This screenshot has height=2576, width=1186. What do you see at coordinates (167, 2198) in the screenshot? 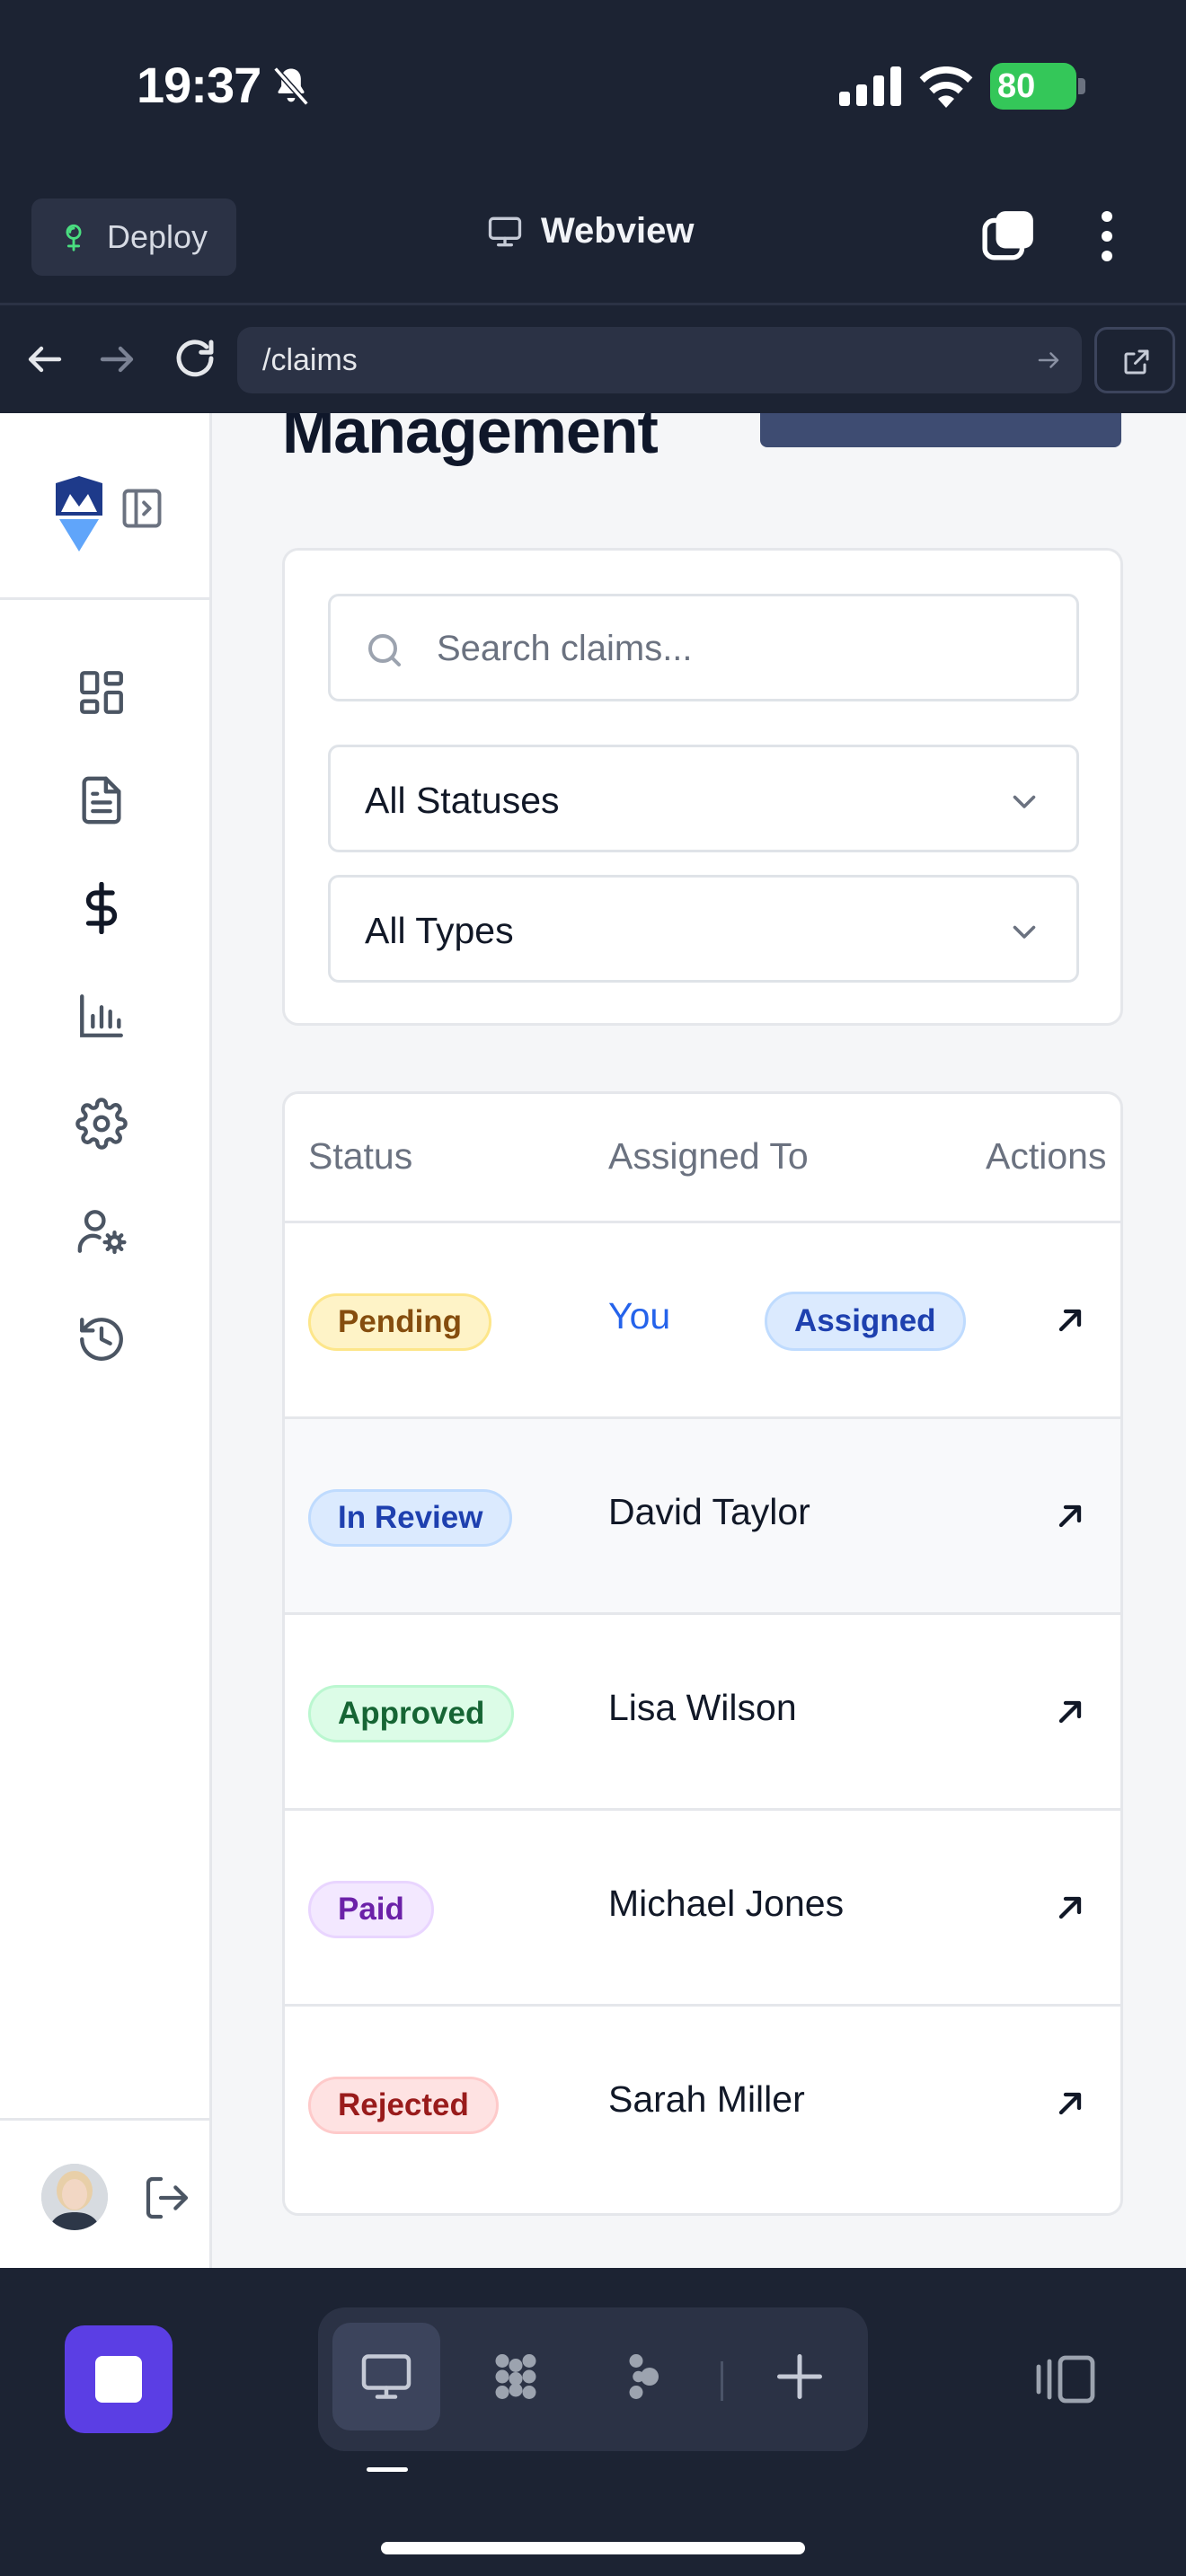
I see `logout-icon` at bounding box center [167, 2198].